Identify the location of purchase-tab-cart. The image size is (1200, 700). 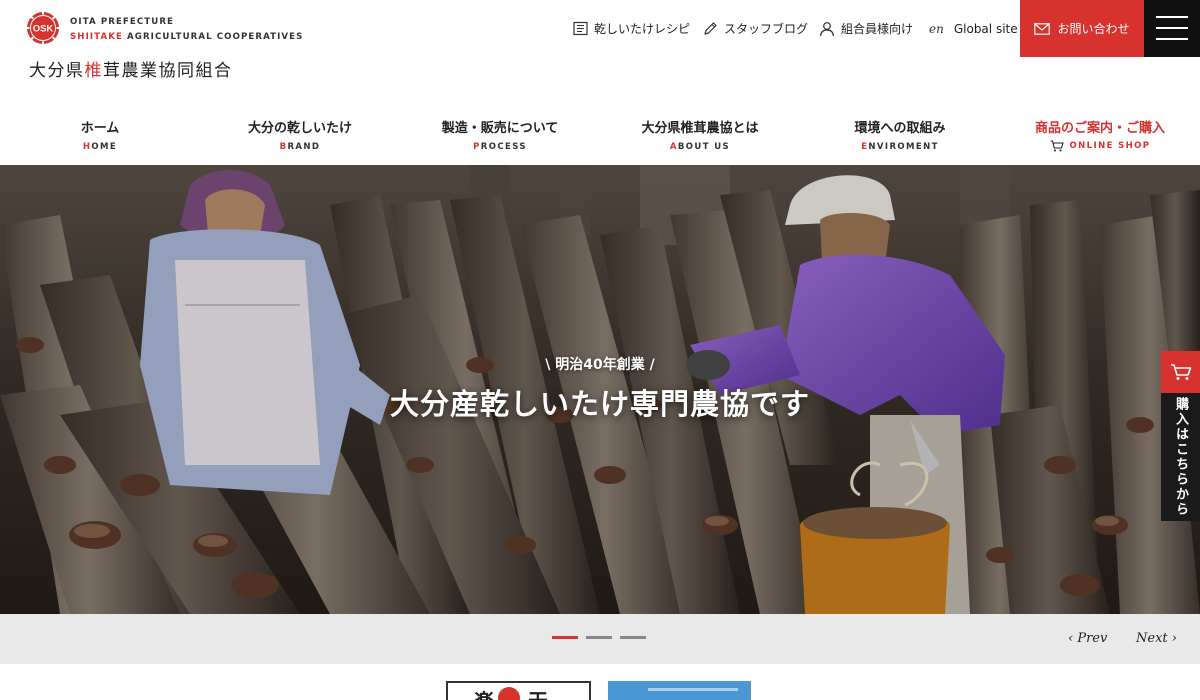
(1180, 372).